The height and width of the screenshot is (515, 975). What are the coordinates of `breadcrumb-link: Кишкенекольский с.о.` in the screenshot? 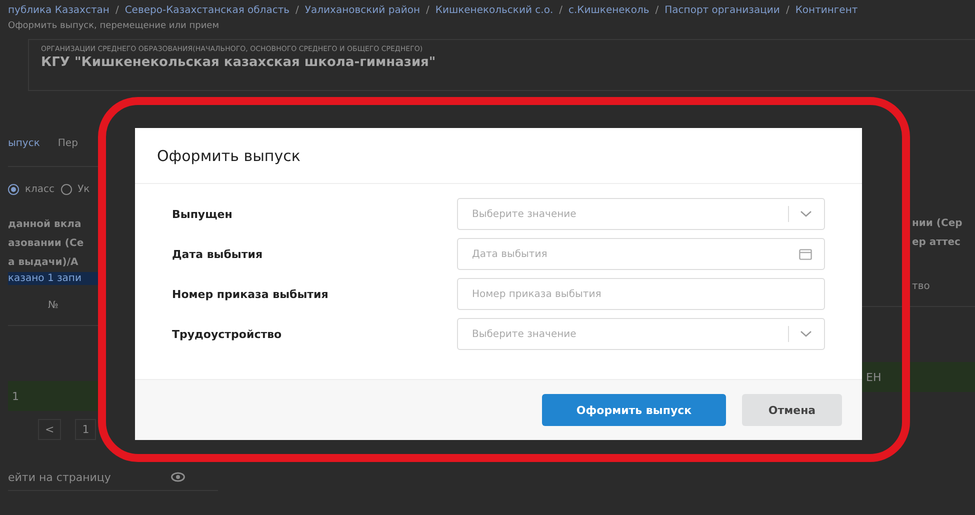 It's located at (494, 10).